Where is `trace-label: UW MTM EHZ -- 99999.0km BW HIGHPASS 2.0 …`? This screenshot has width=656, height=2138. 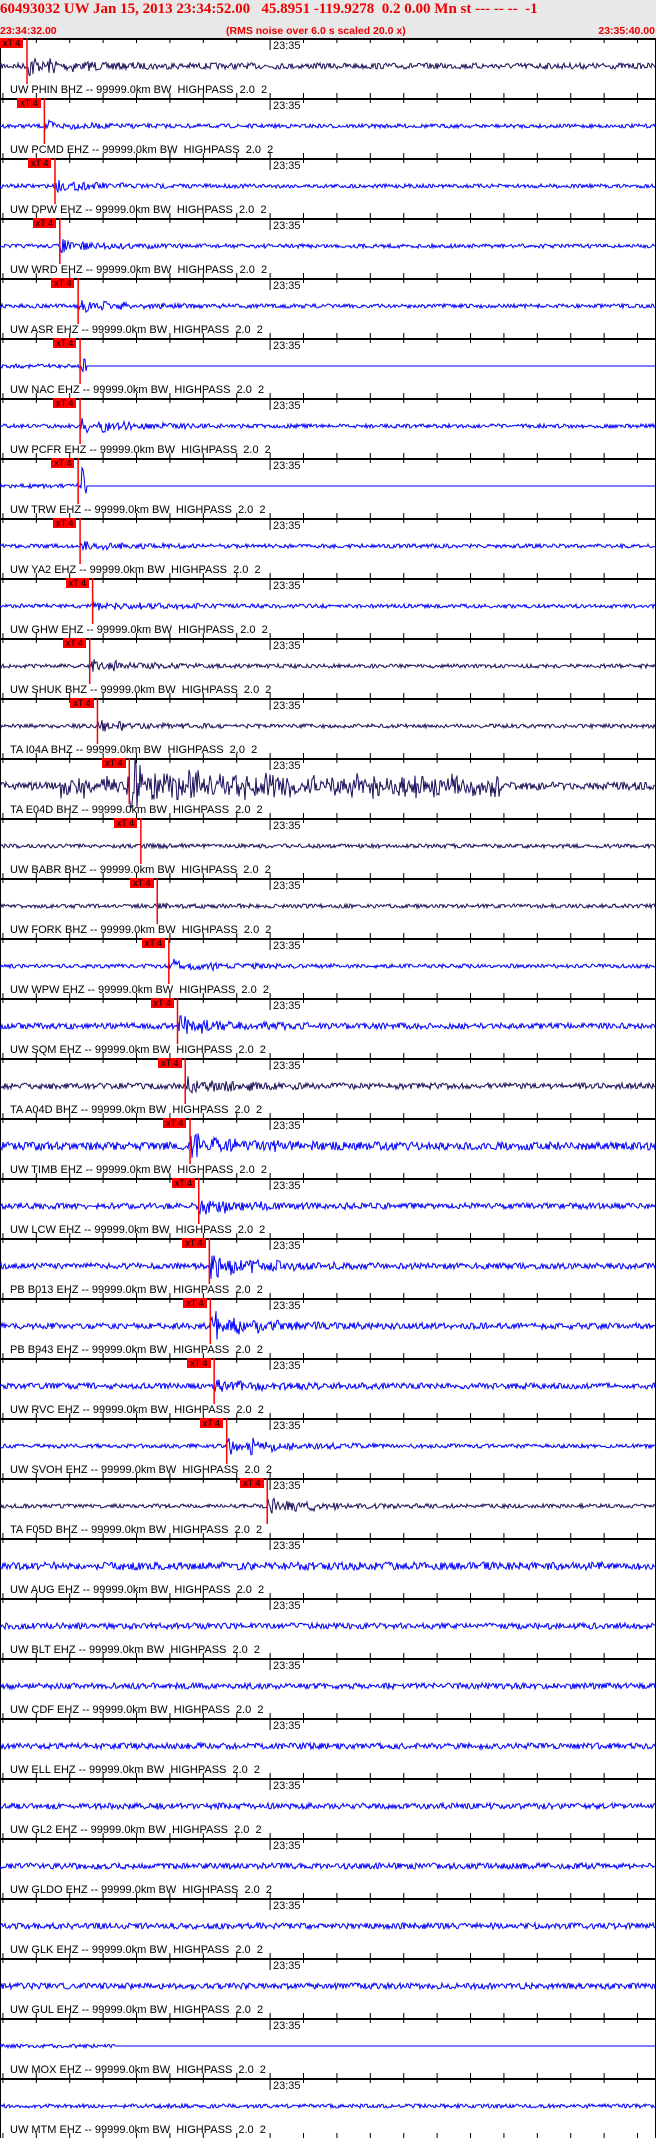
trace-label: UW MTM EHZ -- 99999.0km BW HIGHPASS 2.0 … is located at coordinates (138, 2130).